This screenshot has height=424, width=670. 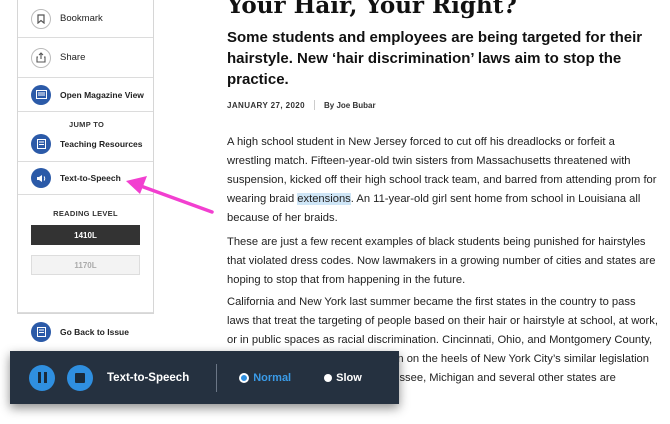 I want to click on article-byline: JANUARY 27, 2020 By Joe Bubar, so click(x=301, y=105).